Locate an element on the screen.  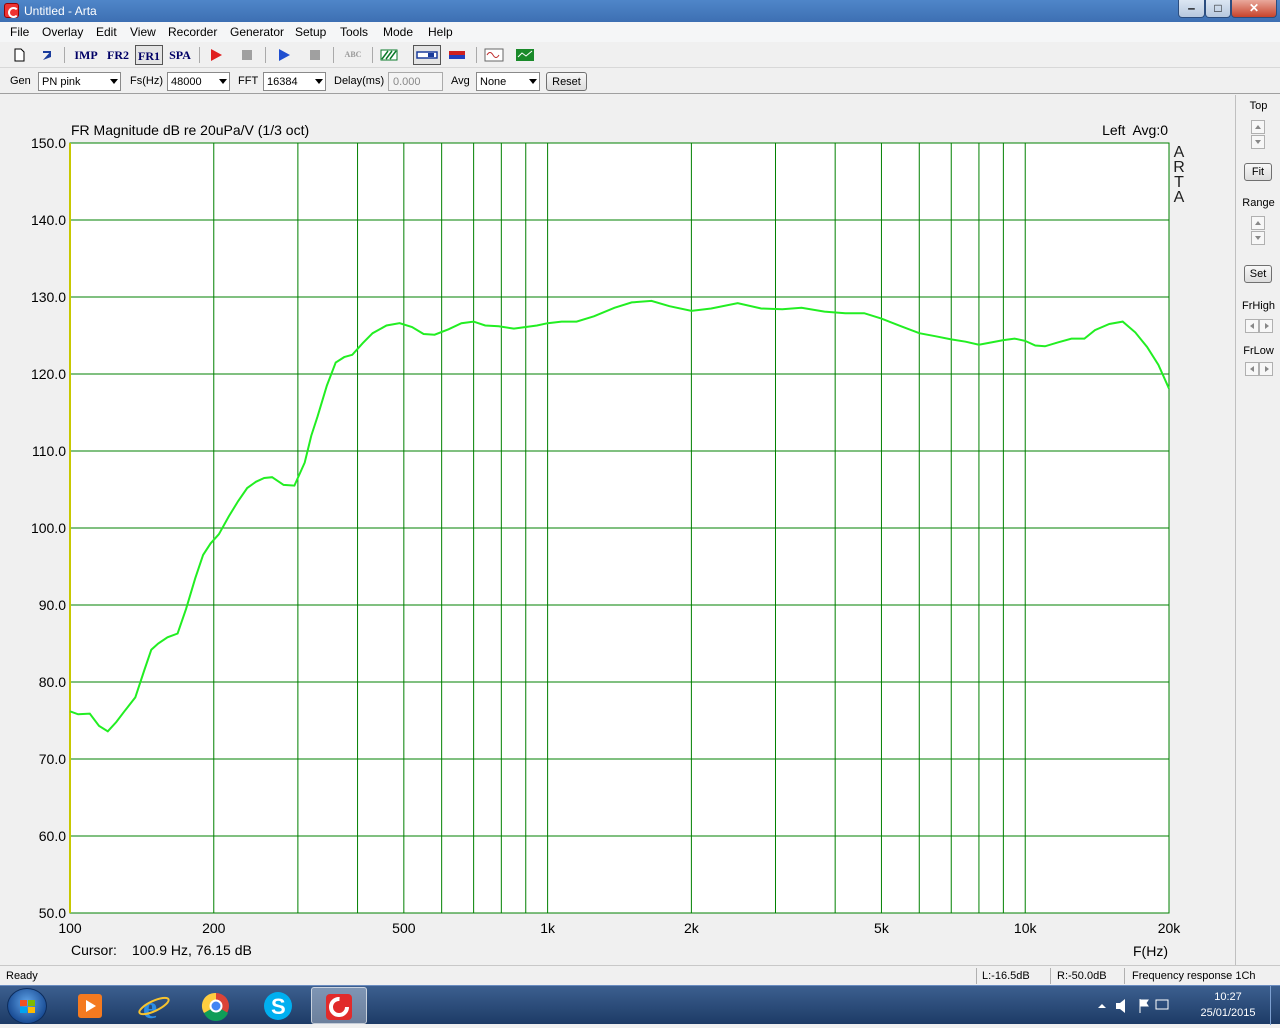
frhigh-right-spinner is located at coordinates (1266, 326).